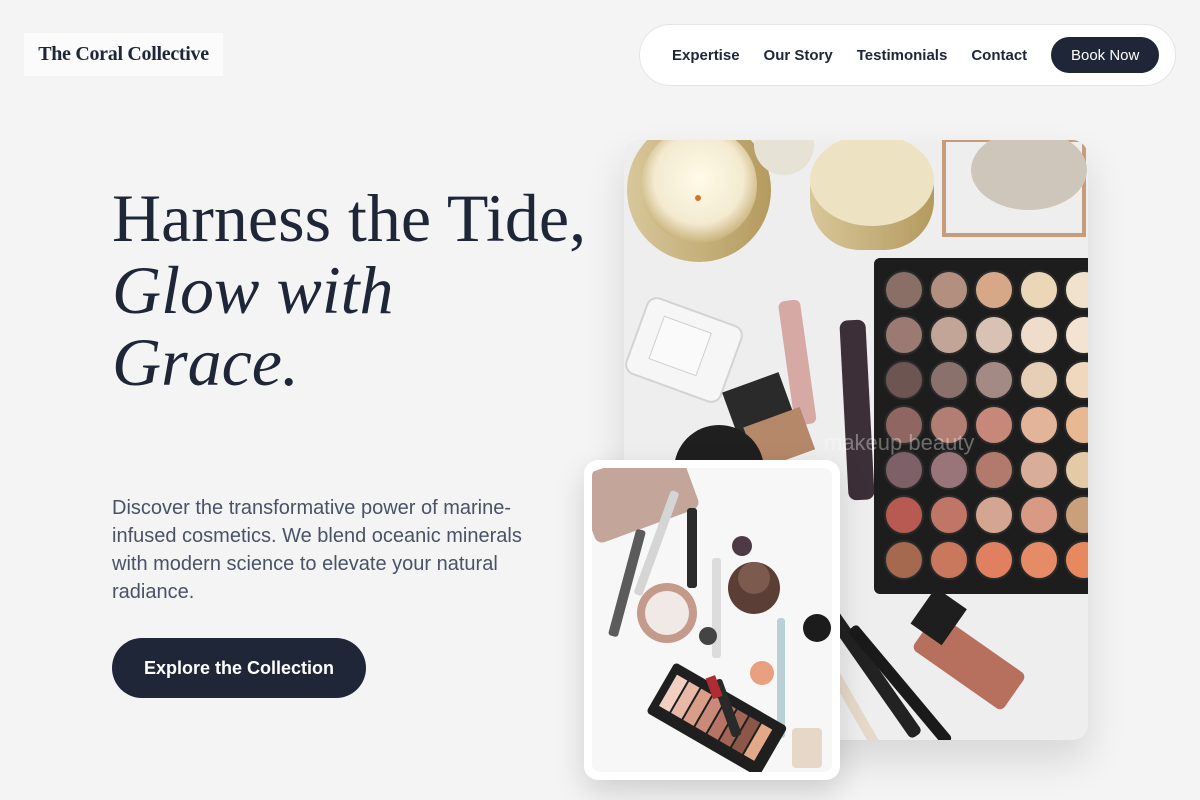 The width and height of the screenshot is (1200, 800). Describe the element at coordinates (239, 668) in the screenshot. I see `explore-collection-button: Explore the Collection` at that location.